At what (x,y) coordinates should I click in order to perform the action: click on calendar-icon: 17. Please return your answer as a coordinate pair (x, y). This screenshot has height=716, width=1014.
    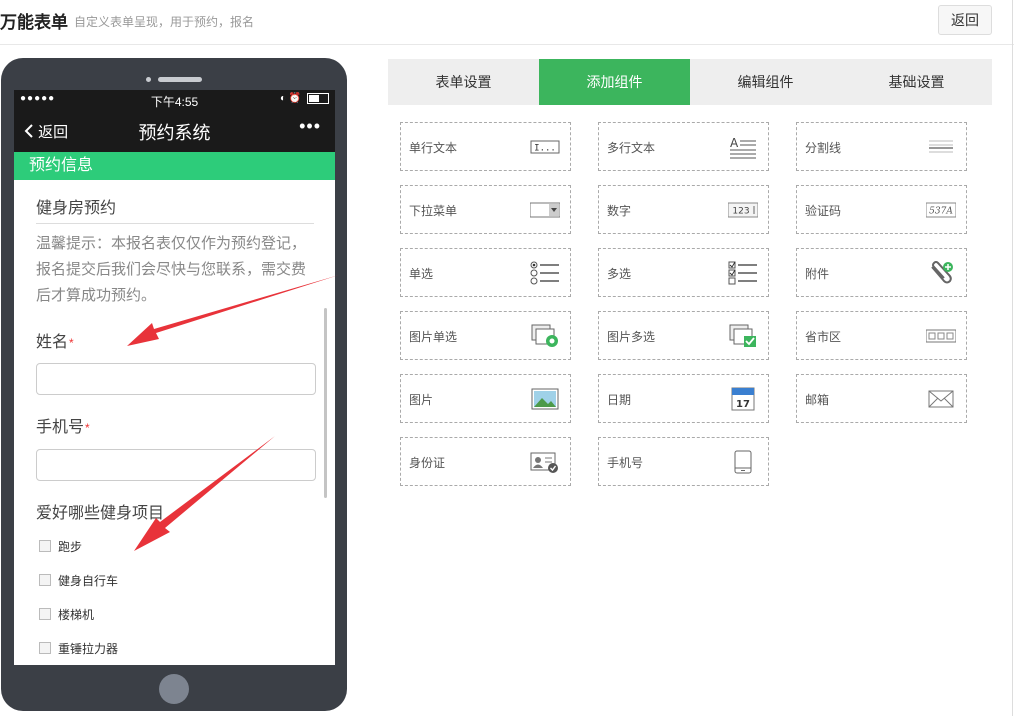
    Looking at the image, I should click on (743, 399).